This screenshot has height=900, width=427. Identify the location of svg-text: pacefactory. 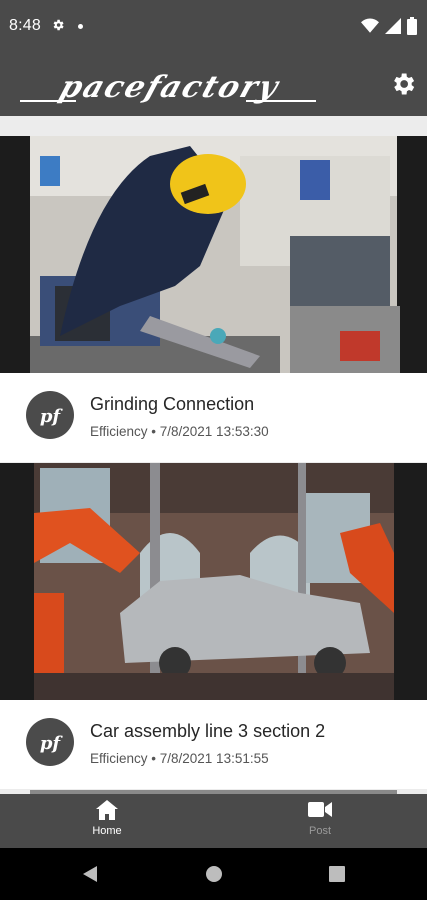
(169, 87).